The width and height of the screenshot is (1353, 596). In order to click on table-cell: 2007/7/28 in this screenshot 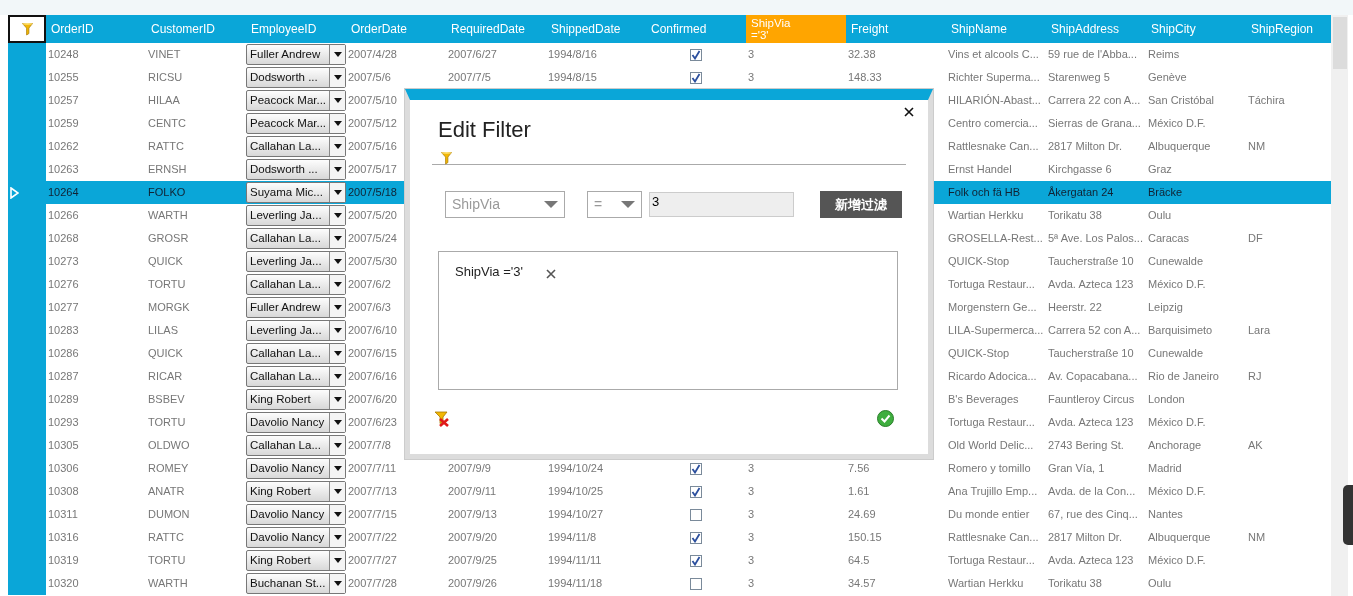, I will do `click(372, 583)`.